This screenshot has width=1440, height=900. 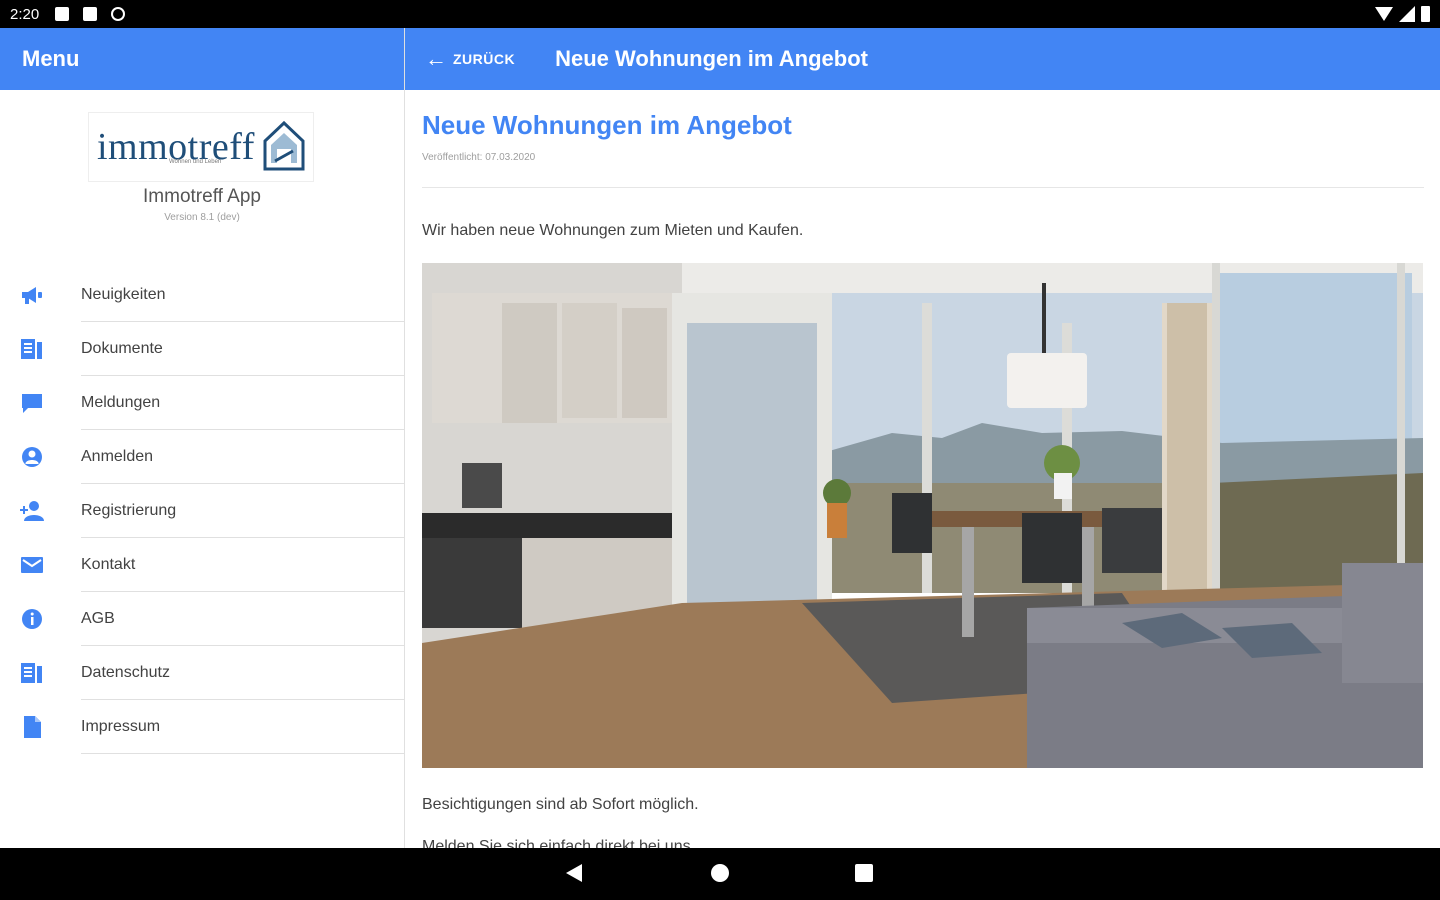 What do you see at coordinates (32, 457) in the screenshot?
I see `account-circle-icon` at bounding box center [32, 457].